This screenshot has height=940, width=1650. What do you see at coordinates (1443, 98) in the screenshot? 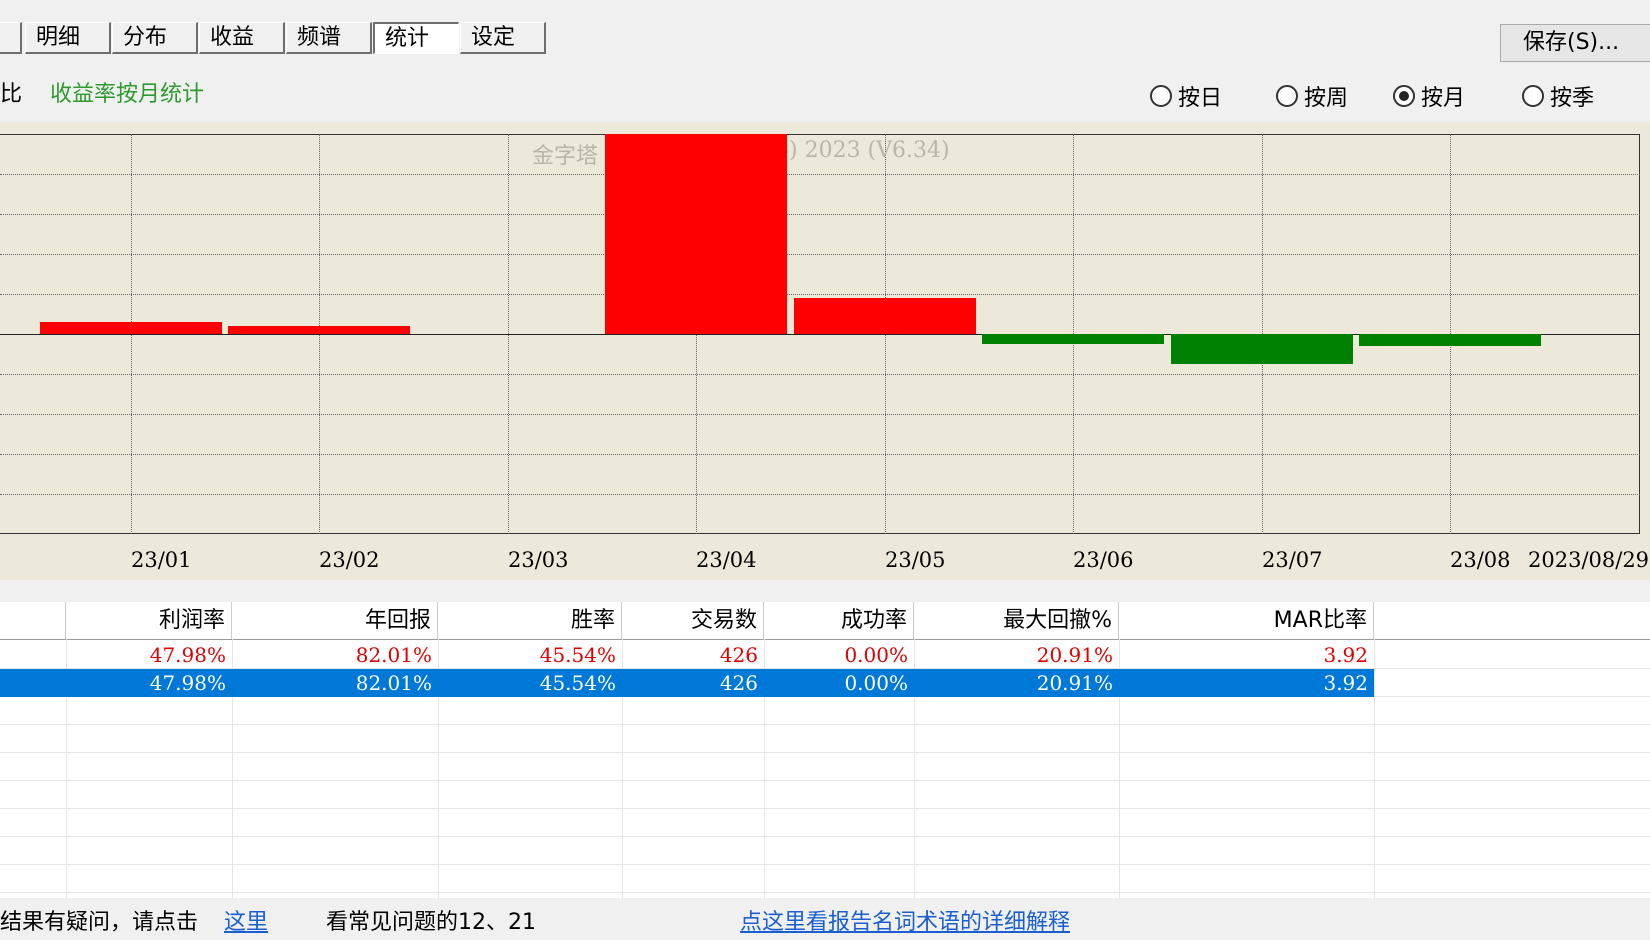
I see `radio-label: 按月` at bounding box center [1443, 98].